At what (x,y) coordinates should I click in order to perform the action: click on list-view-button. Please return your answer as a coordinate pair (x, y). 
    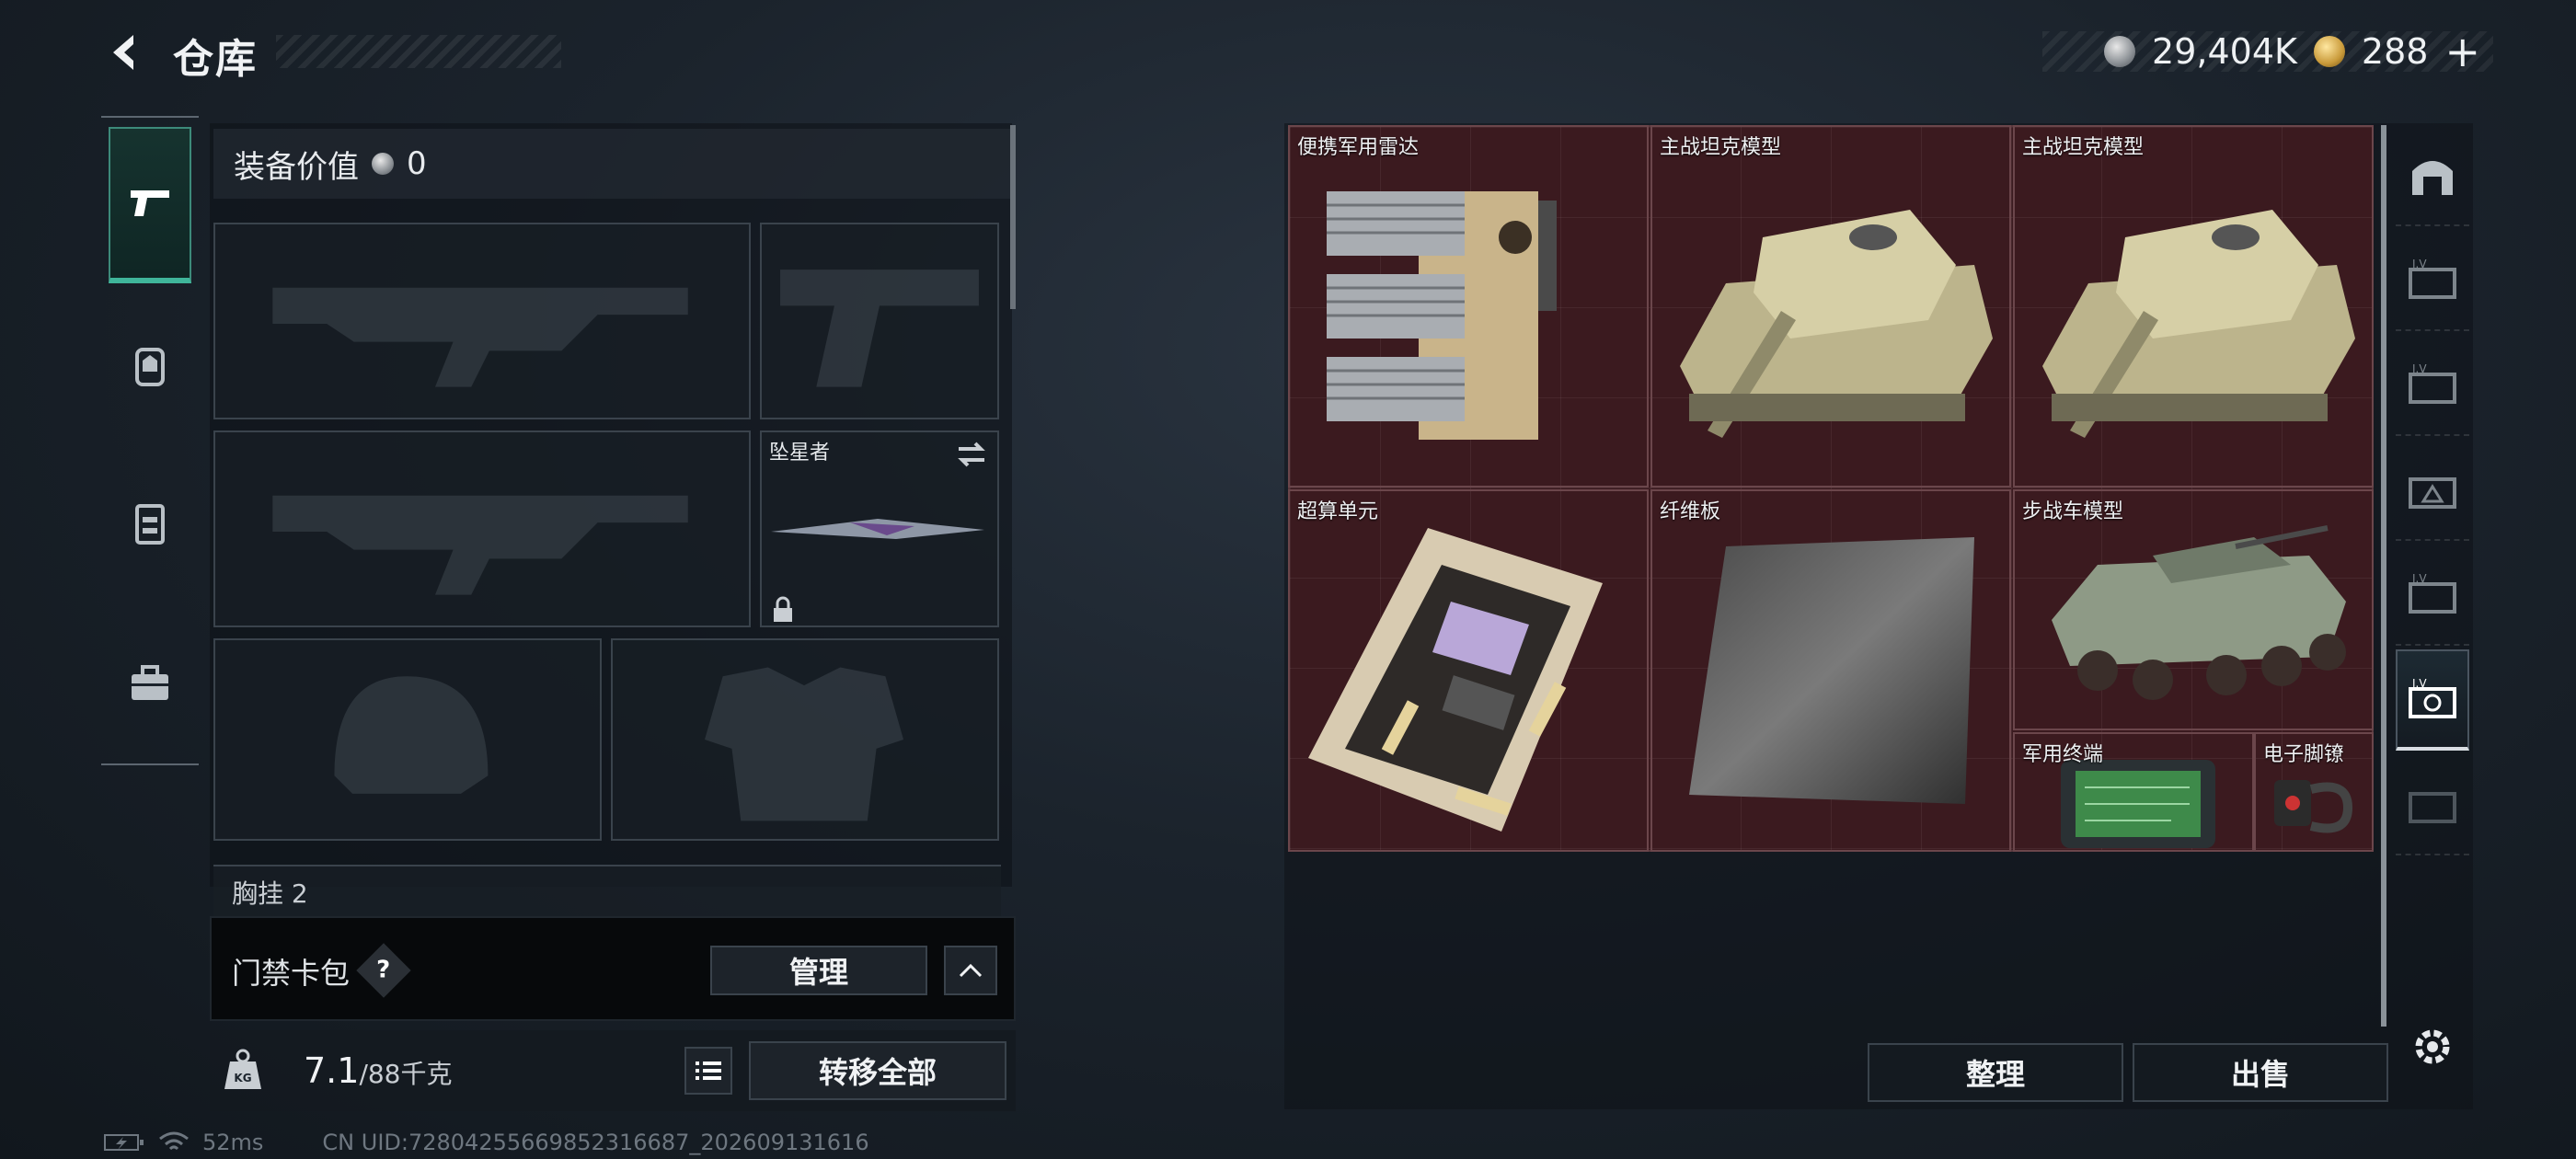
    Looking at the image, I should click on (708, 1071).